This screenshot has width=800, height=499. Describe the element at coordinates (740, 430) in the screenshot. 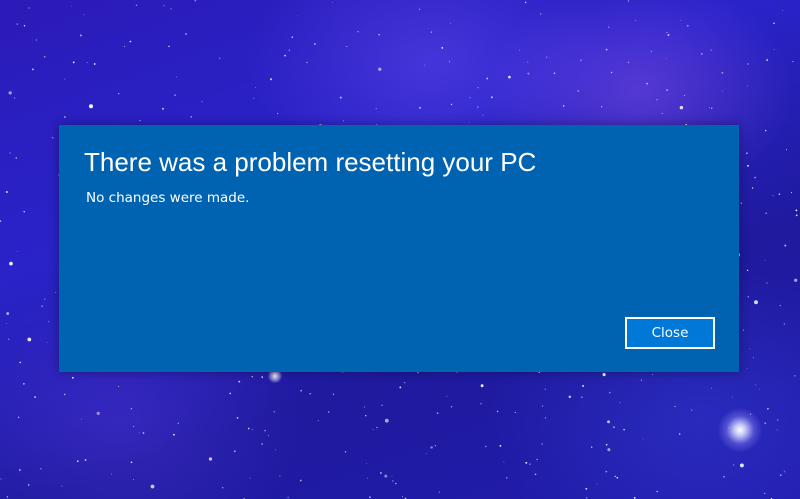

I see `glowing-star` at that location.